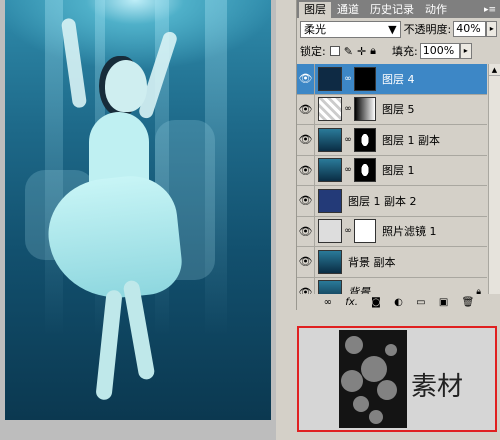  I want to click on layer-row: 👁︎ 图层 1 副本 2, so click(392, 201).